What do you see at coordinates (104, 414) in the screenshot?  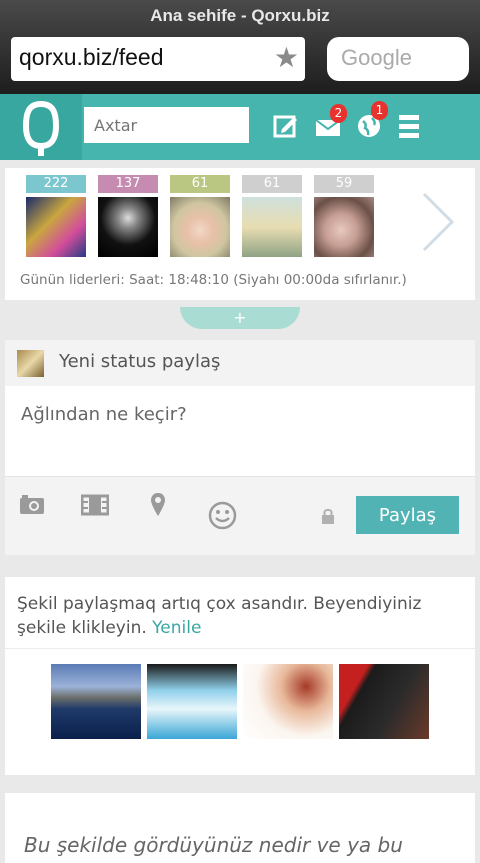 I see `status-placeholder: Ağlından ne keçir?` at bounding box center [104, 414].